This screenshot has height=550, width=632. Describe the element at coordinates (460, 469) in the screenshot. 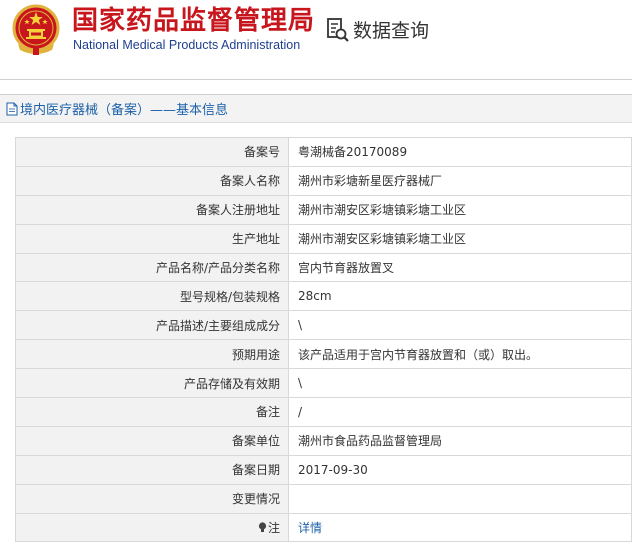

I see `row-value: 2017-09-30` at that location.